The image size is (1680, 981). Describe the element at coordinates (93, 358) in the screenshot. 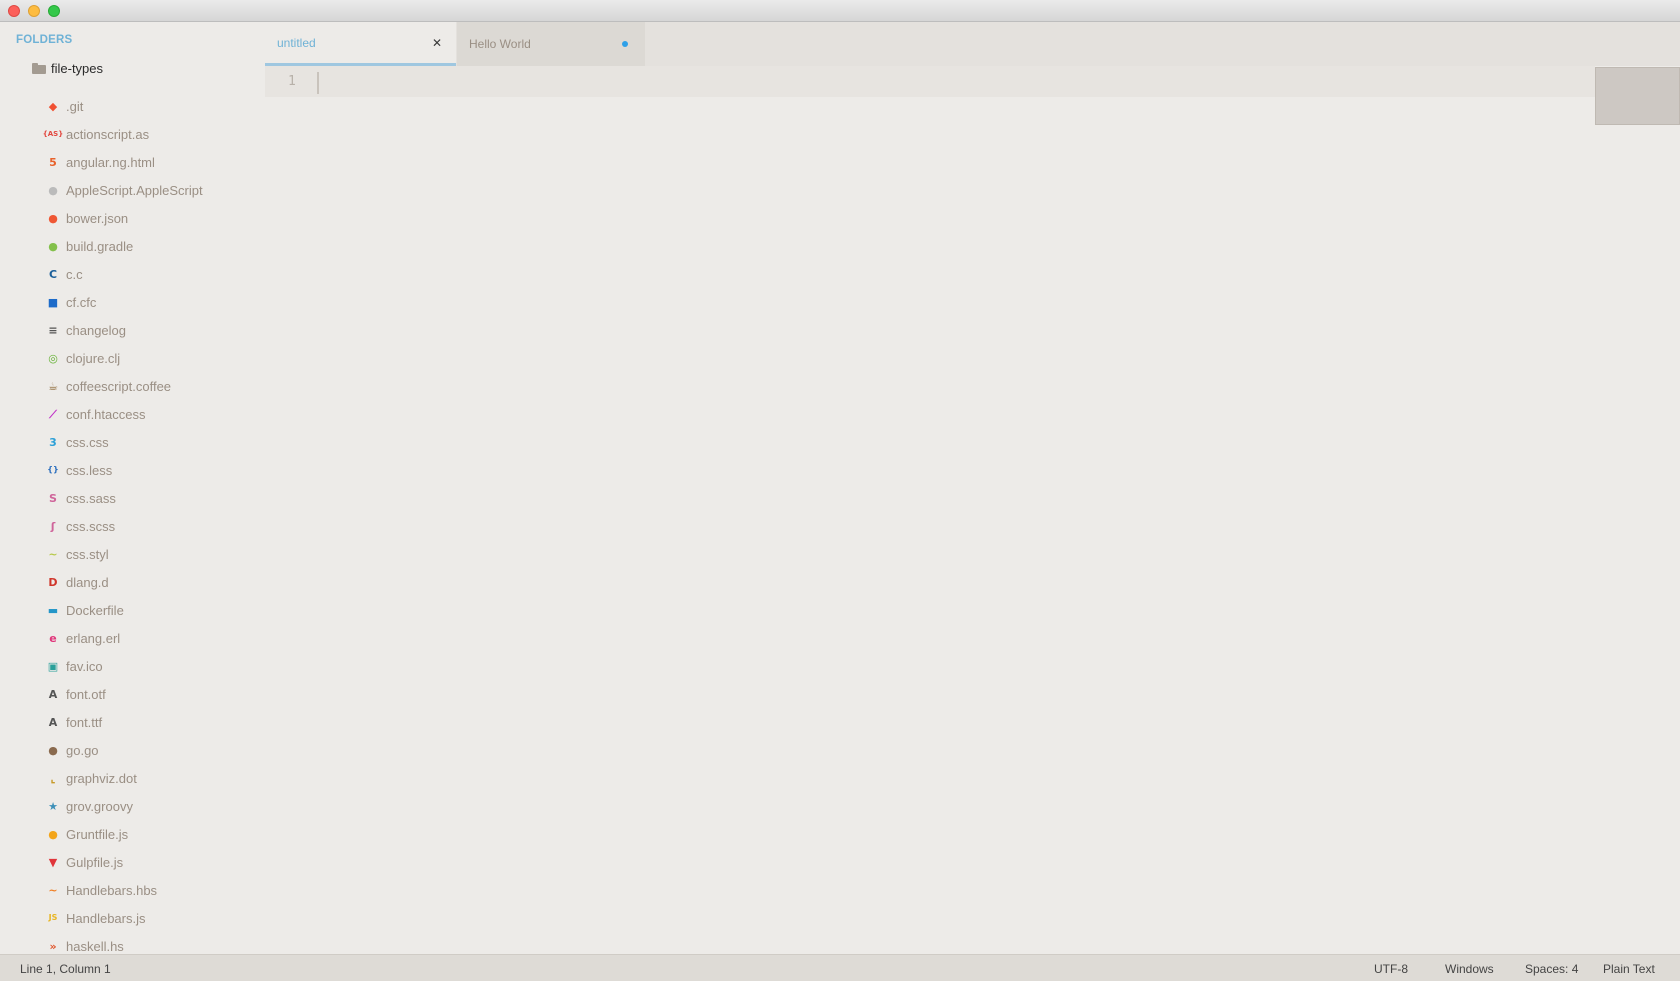

I see `file-label: clojure.clj` at that location.